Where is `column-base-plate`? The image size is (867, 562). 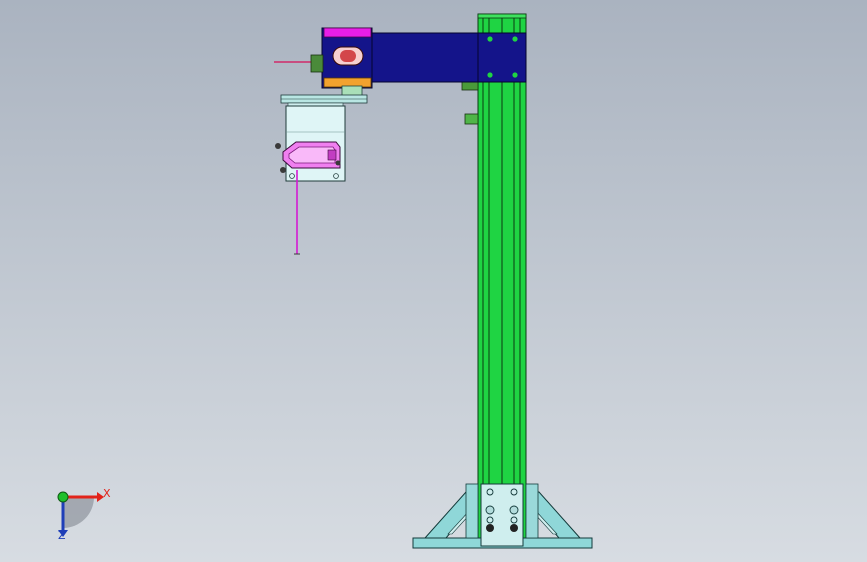 column-base-plate is located at coordinates (502, 515).